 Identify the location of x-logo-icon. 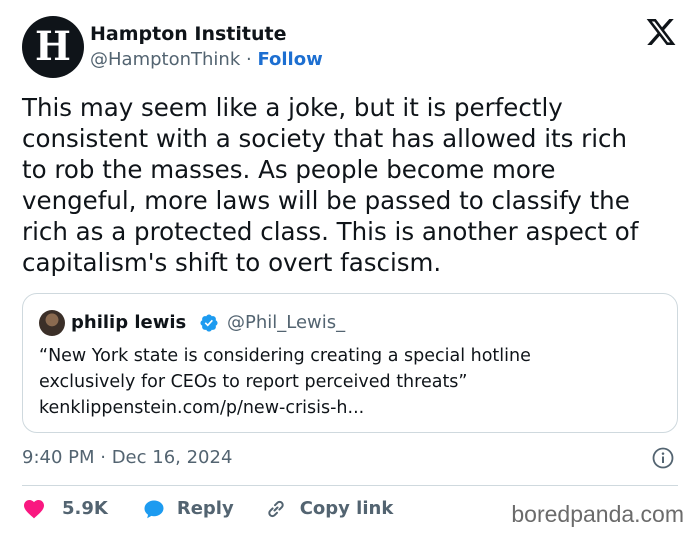
(661, 32).